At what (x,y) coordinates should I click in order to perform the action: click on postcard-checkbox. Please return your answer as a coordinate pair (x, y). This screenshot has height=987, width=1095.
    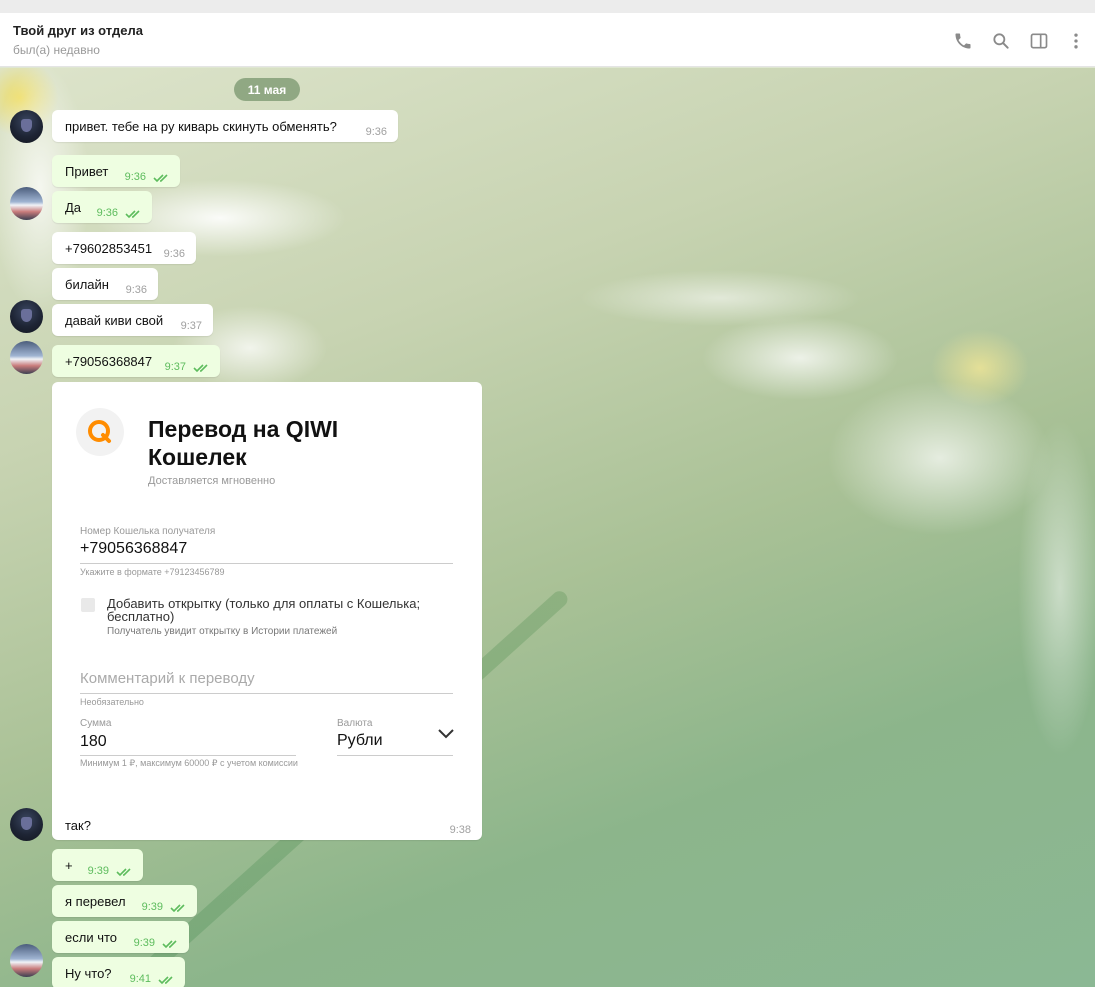
    Looking at the image, I should click on (88, 605).